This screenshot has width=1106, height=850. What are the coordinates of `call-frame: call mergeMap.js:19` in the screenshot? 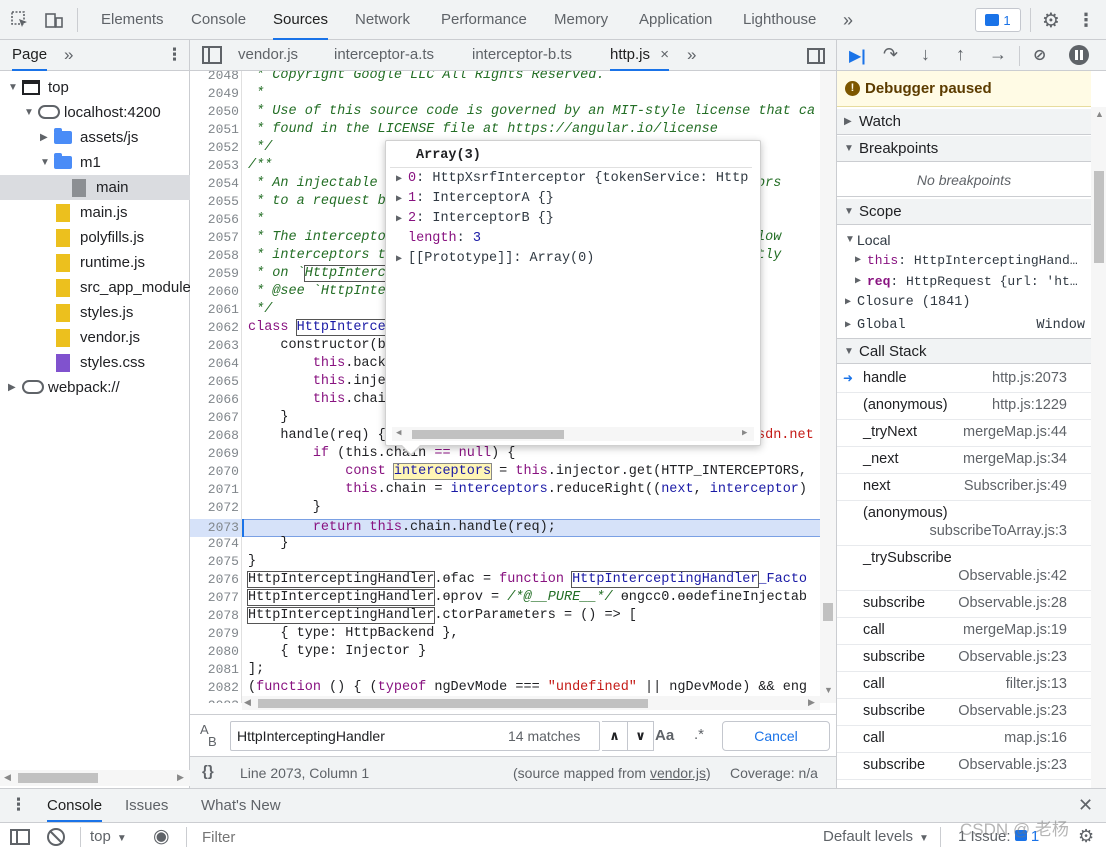 It's located at (964, 631).